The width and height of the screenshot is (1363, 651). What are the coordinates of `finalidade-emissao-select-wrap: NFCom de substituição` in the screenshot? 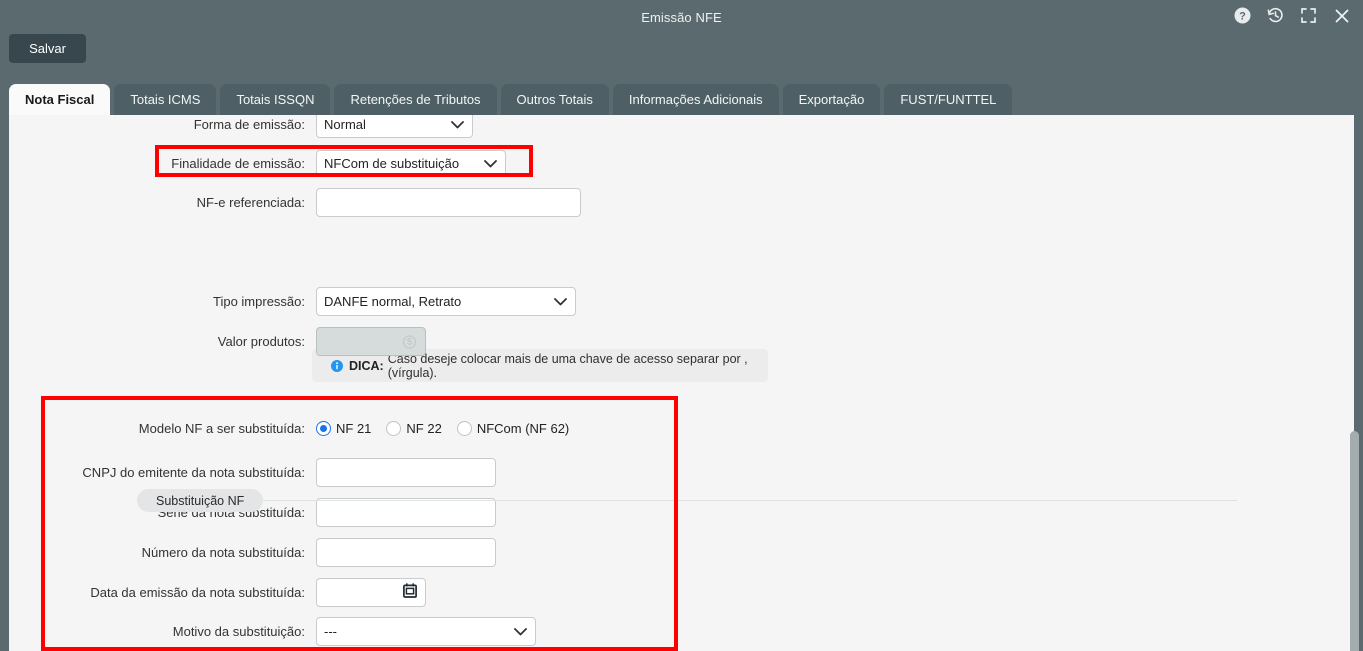 It's located at (411, 163).